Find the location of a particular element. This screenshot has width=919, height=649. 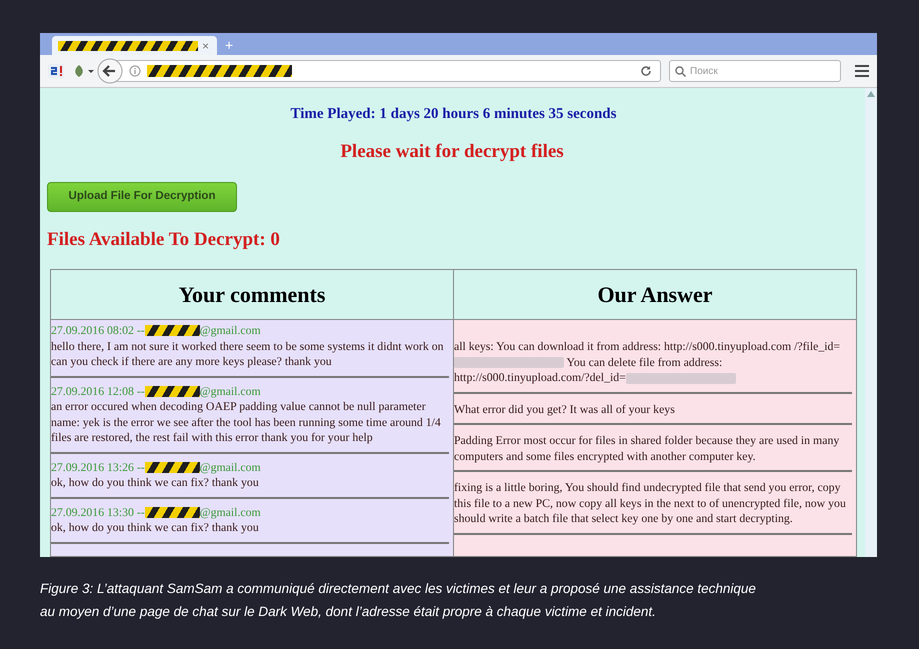

search-field: Поиск is located at coordinates (755, 71).